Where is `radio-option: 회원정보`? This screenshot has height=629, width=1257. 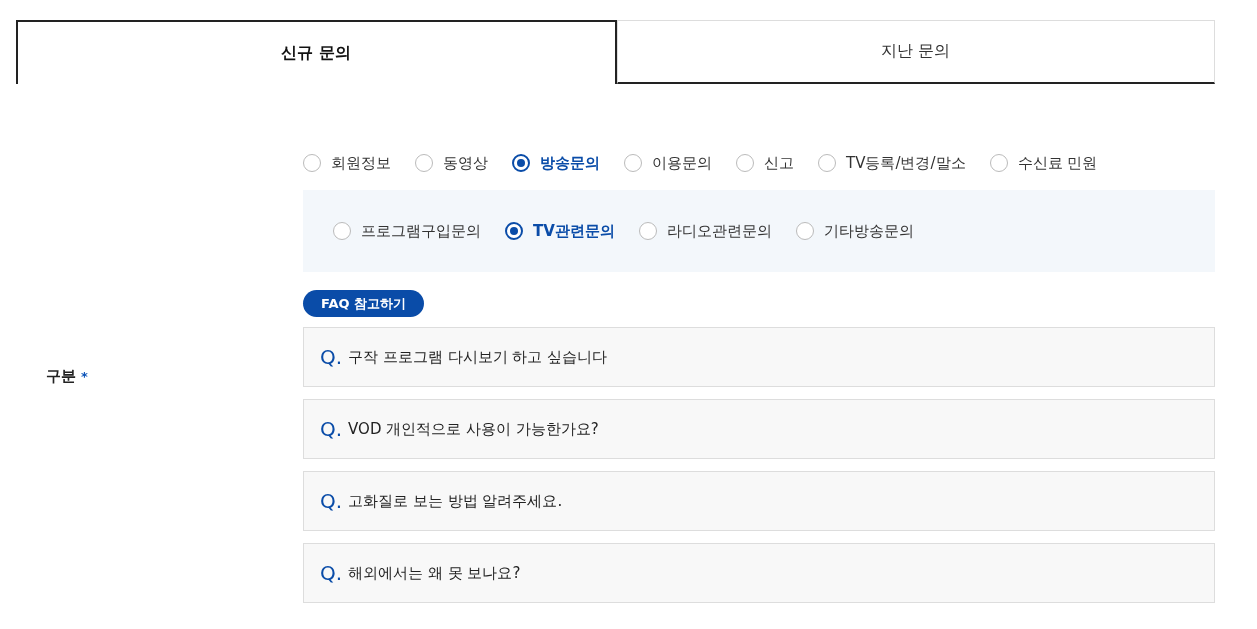 radio-option: 회원정보 is located at coordinates (347, 163).